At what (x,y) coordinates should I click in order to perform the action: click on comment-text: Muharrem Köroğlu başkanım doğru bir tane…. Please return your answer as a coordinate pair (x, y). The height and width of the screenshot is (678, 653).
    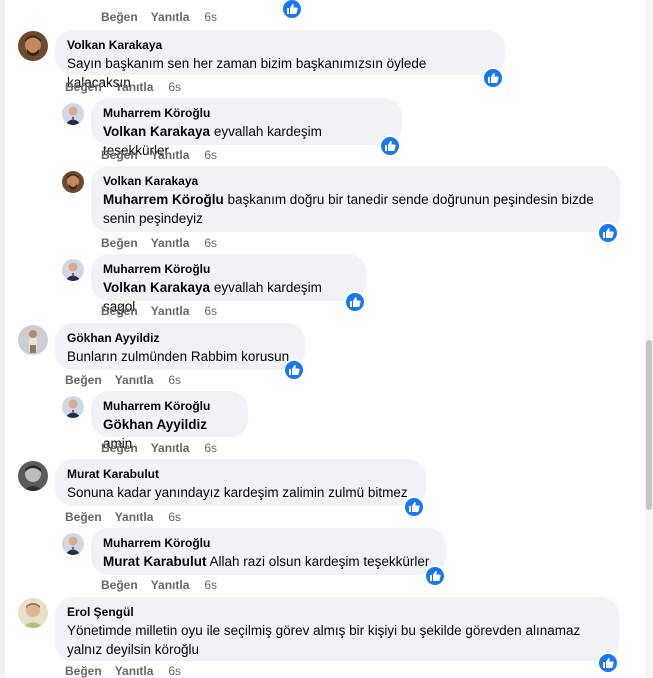
    Looking at the image, I should click on (355, 209).